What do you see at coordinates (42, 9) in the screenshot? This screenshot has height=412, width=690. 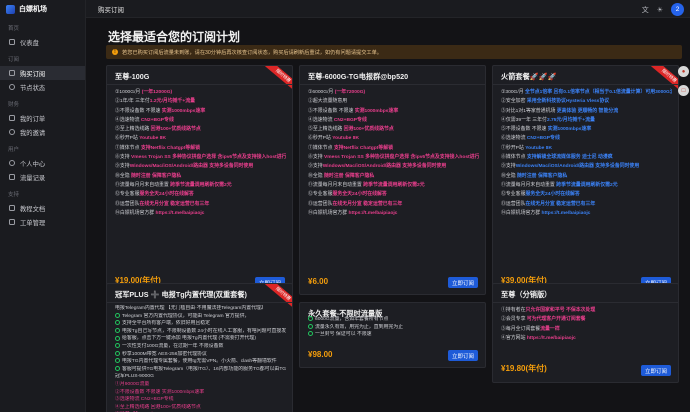 I see `brand: 白嫖机场` at bounding box center [42, 9].